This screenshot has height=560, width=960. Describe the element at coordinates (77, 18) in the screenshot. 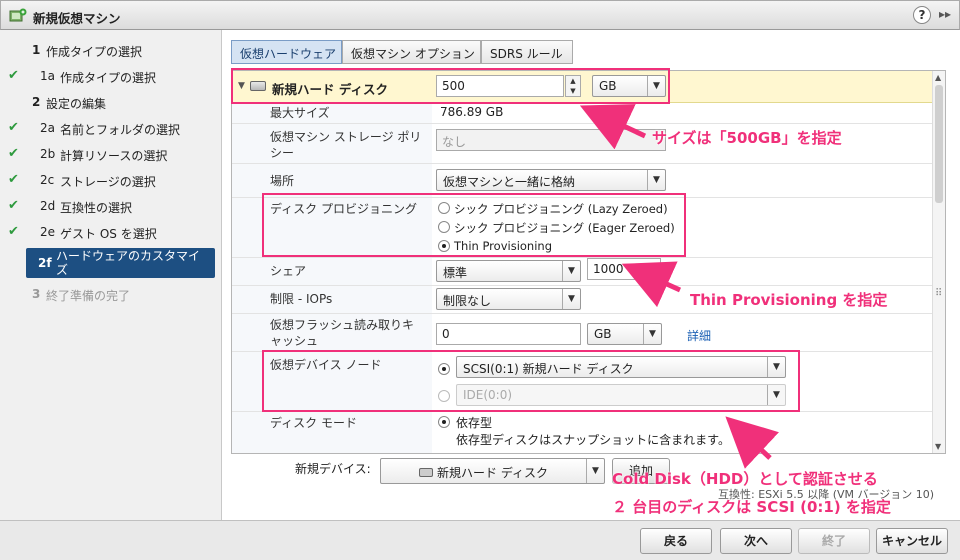

I see `window-title: 新規仮想マシン` at that location.